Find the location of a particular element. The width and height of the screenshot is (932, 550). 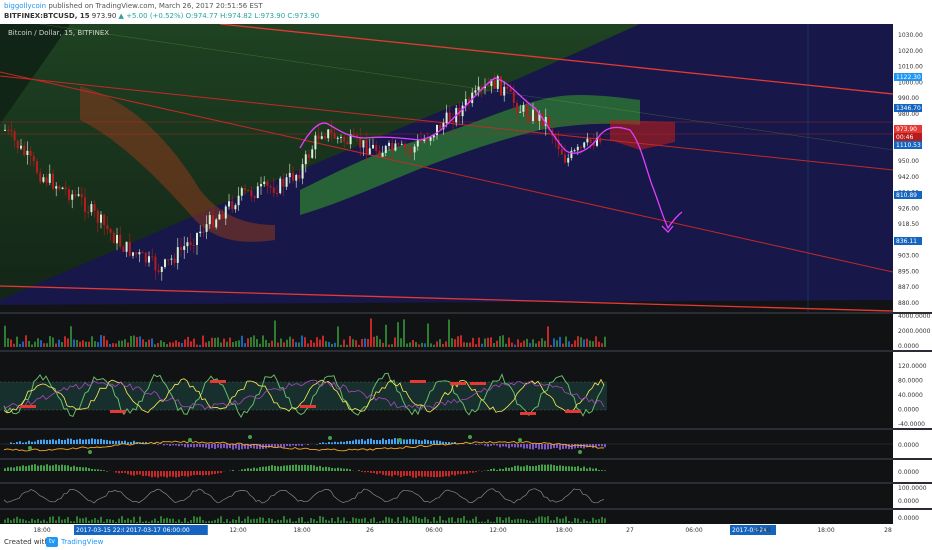

price-tag: 1110.53 is located at coordinates (908, 145).